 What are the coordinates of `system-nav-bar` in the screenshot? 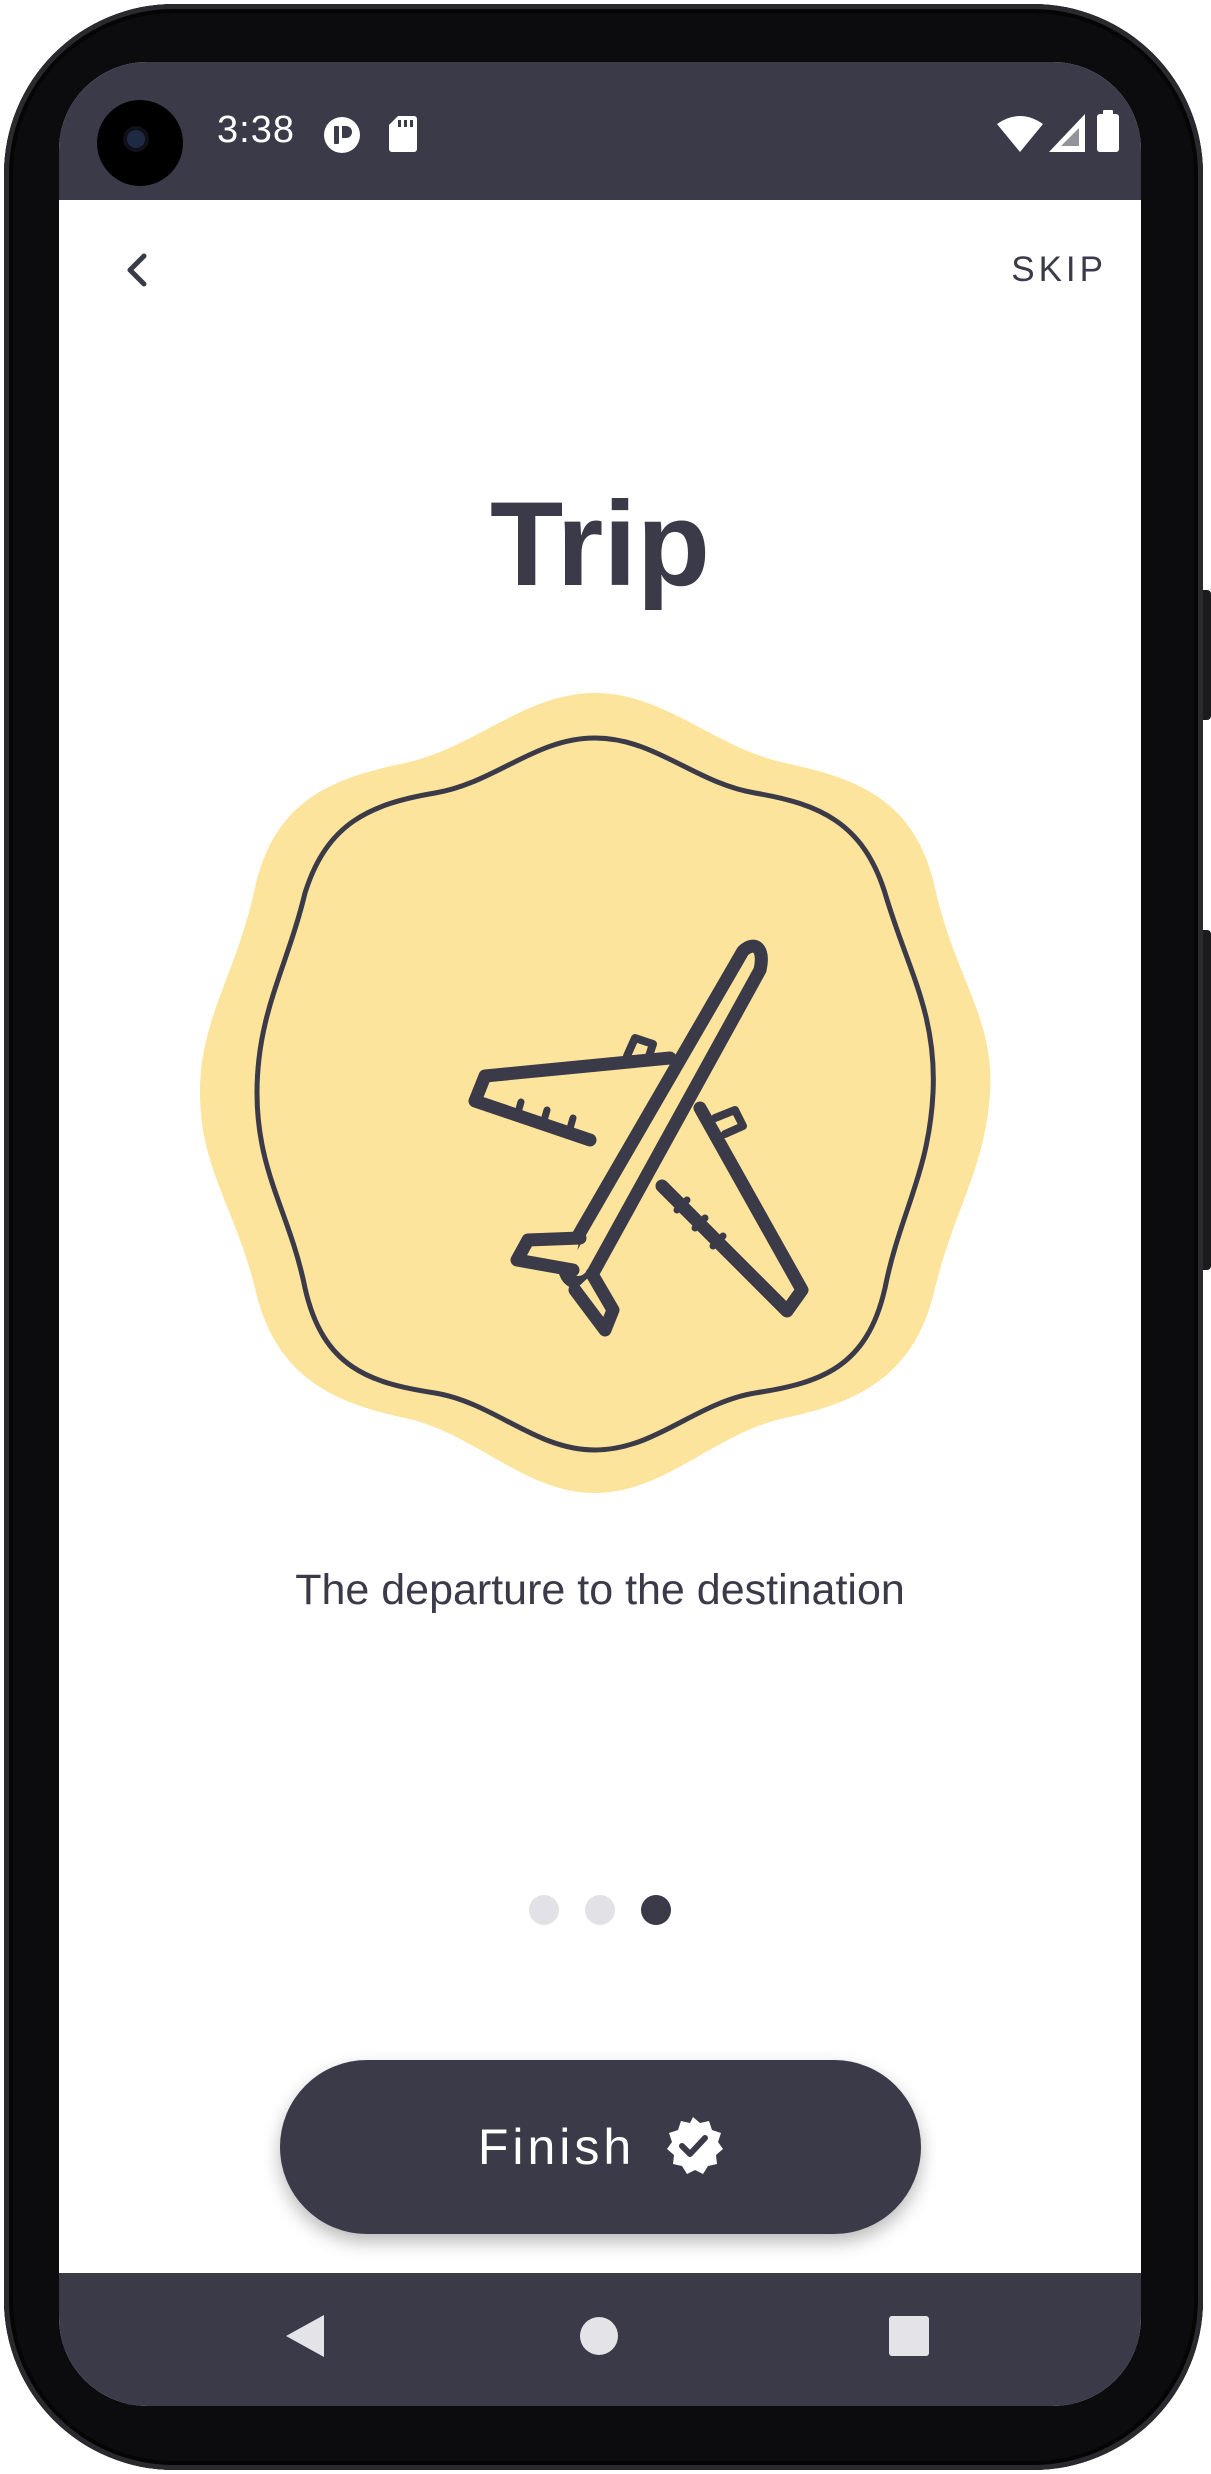 It's located at (600, 2339).